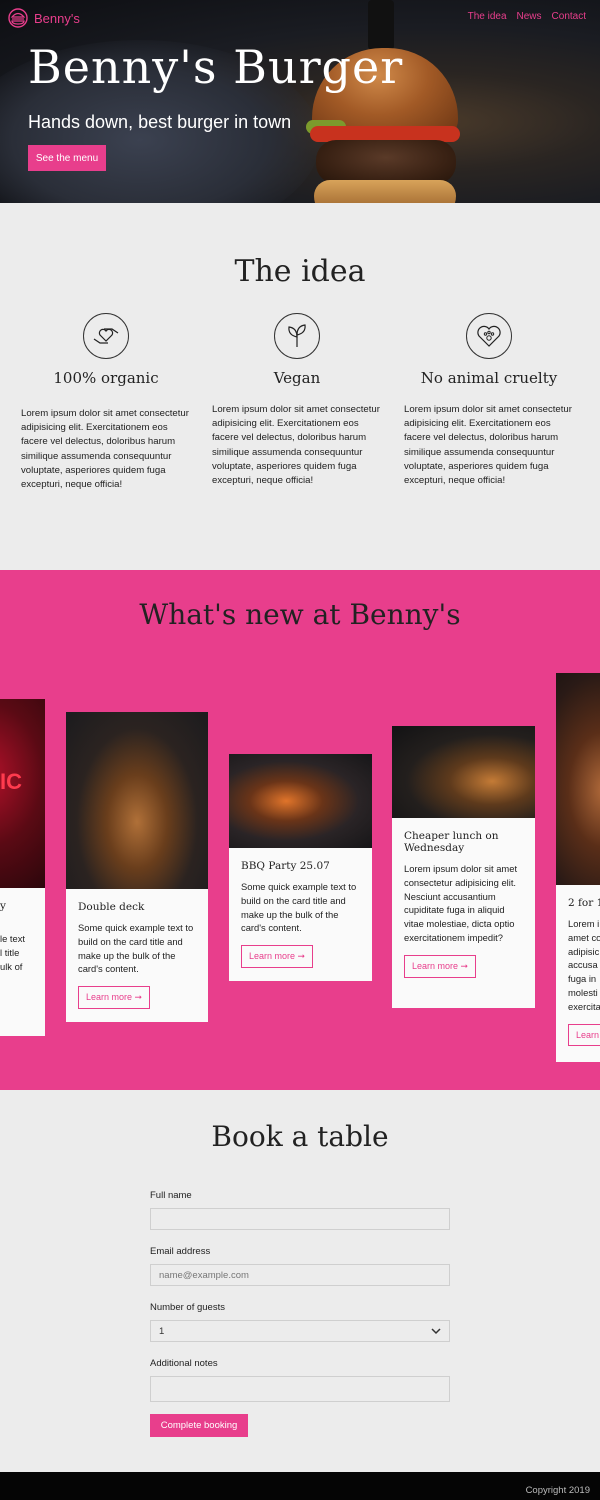  What do you see at coordinates (106, 378) in the screenshot?
I see `feature-title: 100% organic` at bounding box center [106, 378].